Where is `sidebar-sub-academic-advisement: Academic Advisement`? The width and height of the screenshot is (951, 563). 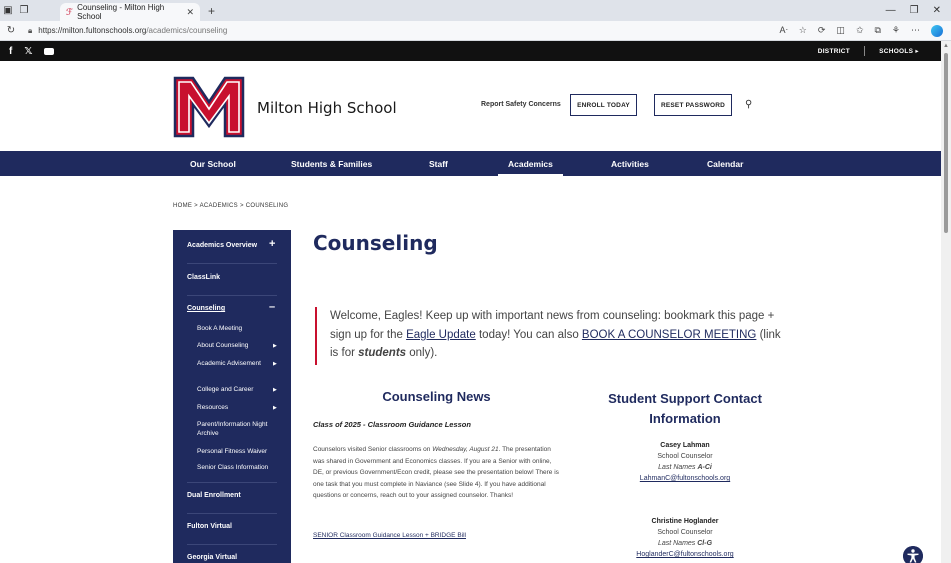
sidebar-sub-academic-advisement: Academic Advisement is located at coordinates (237, 363).